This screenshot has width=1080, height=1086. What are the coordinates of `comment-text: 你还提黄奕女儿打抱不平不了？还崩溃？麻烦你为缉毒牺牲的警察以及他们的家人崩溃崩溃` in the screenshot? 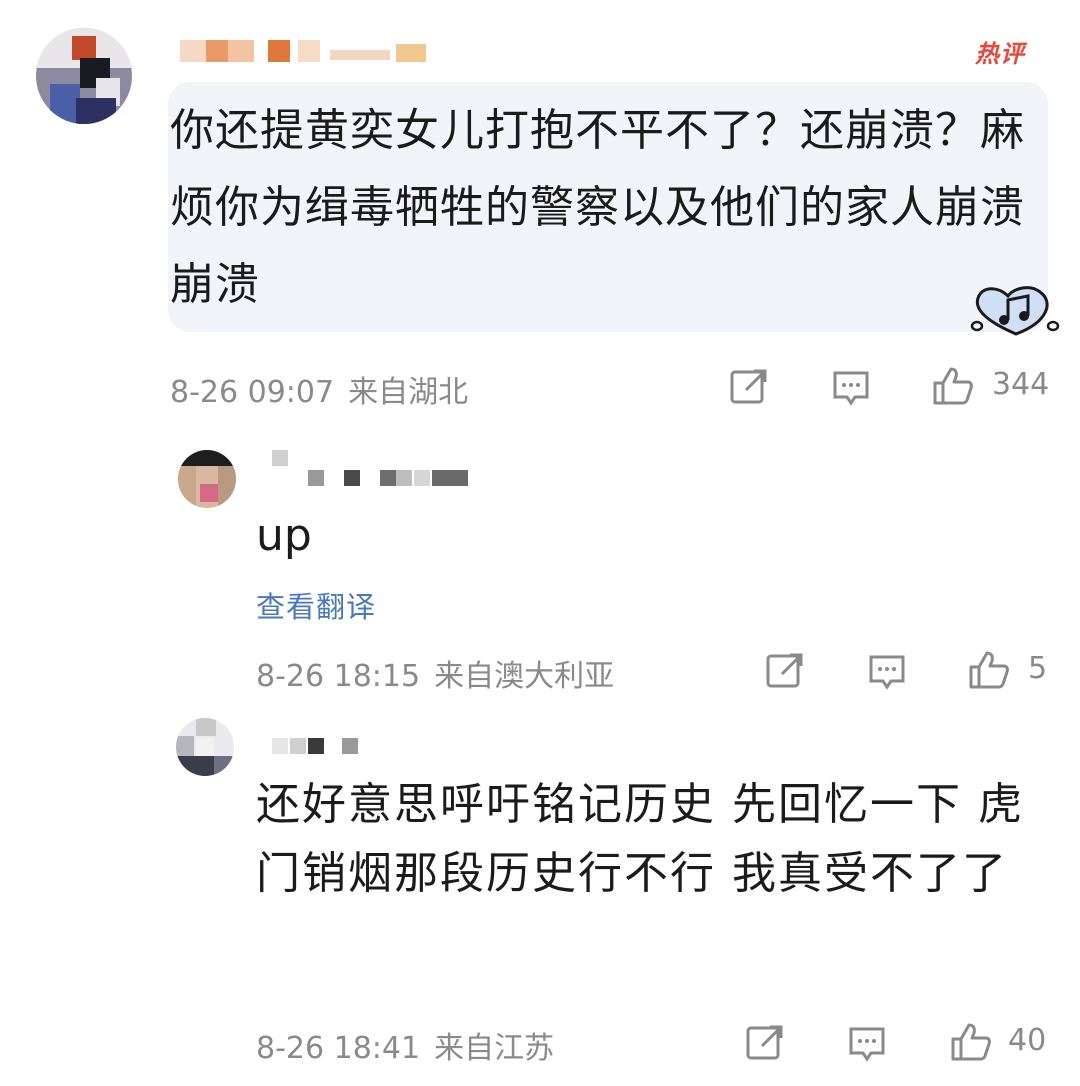 It's located at (597, 207).